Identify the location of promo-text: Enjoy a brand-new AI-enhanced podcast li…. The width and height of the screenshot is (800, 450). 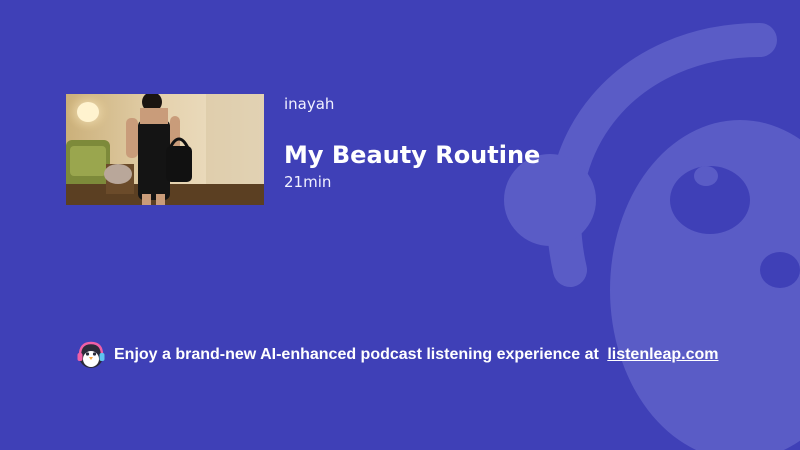
(416, 355).